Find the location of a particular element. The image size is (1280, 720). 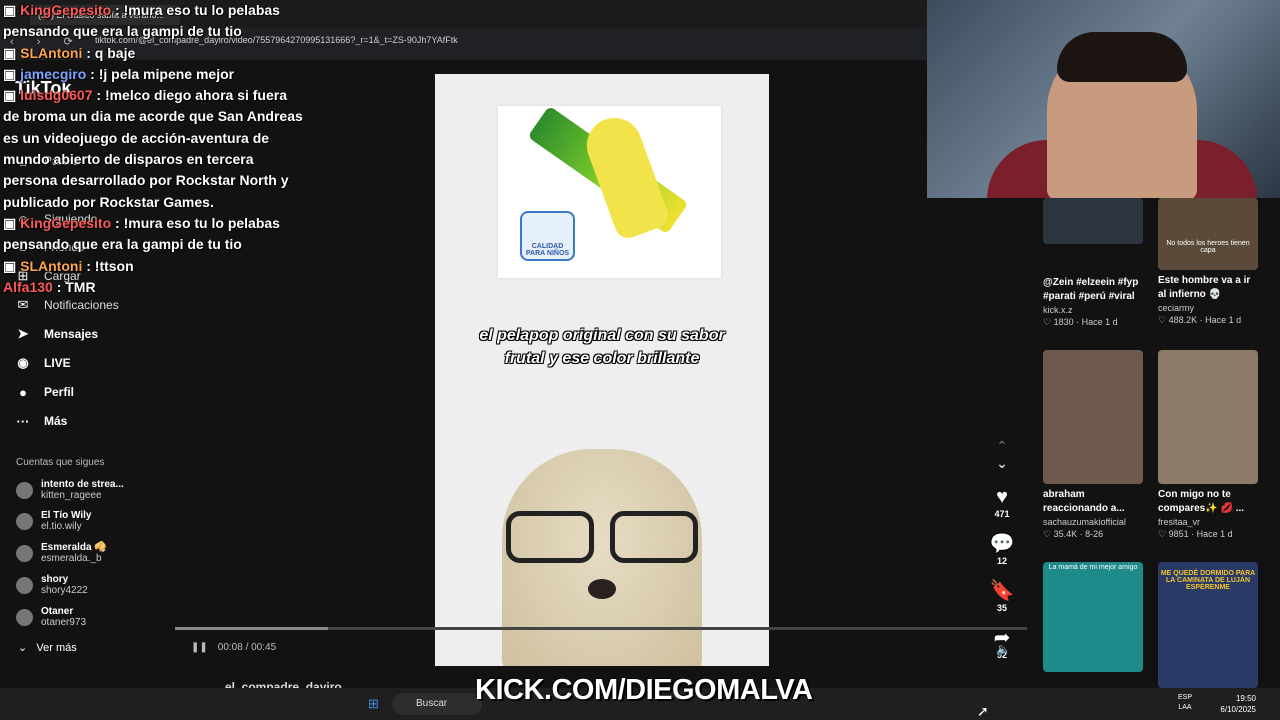

live-icon: ◉ is located at coordinates (23, 362).